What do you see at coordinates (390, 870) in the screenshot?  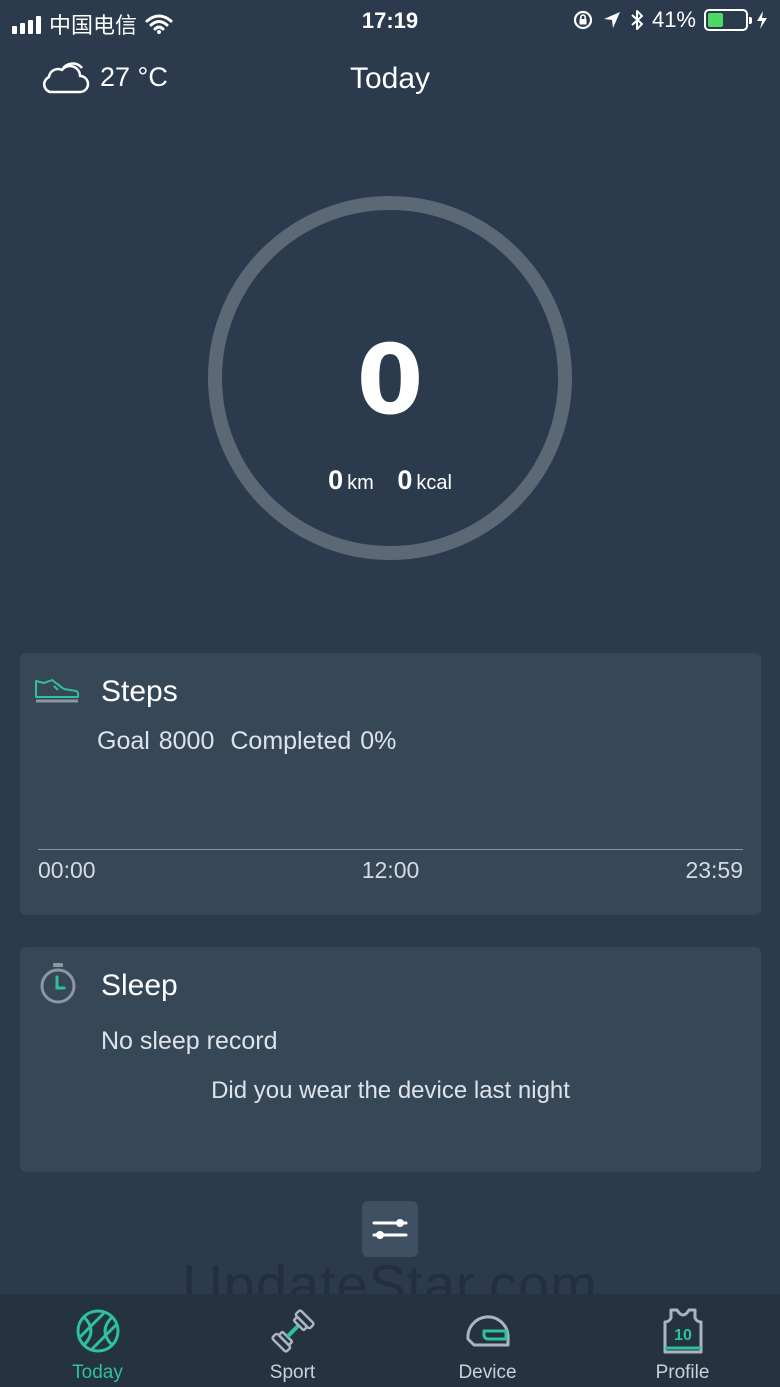 I see `axis-label-mid: 12:00` at bounding box center [390, 870].